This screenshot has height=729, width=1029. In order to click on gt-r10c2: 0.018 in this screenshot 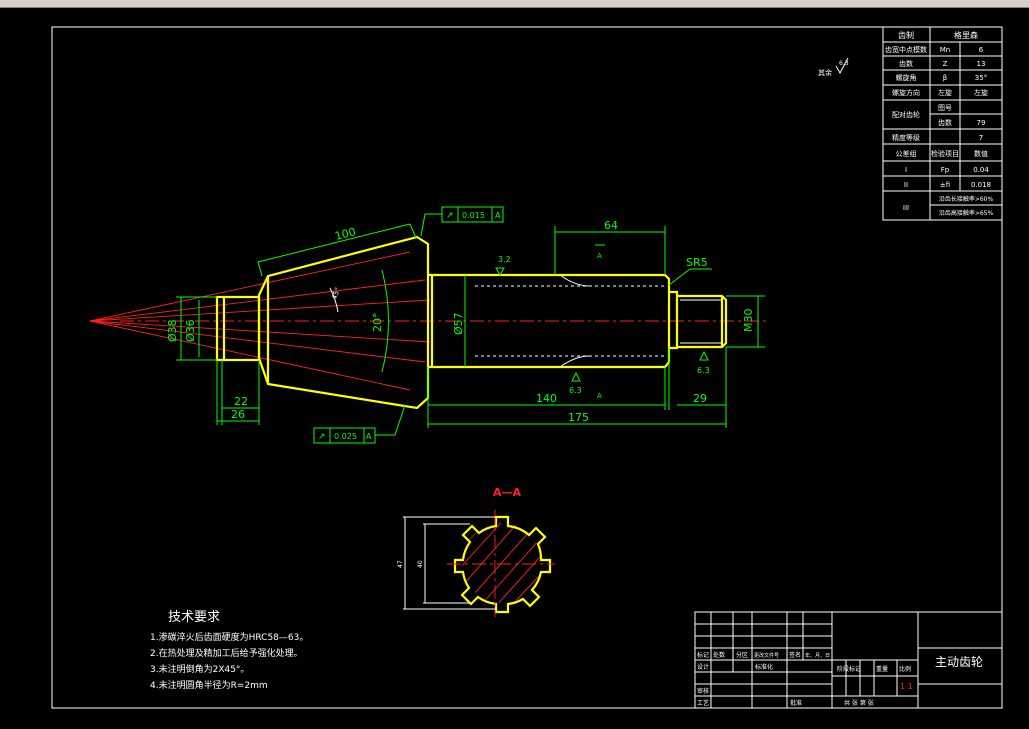, I will do `click(981, 185)`.